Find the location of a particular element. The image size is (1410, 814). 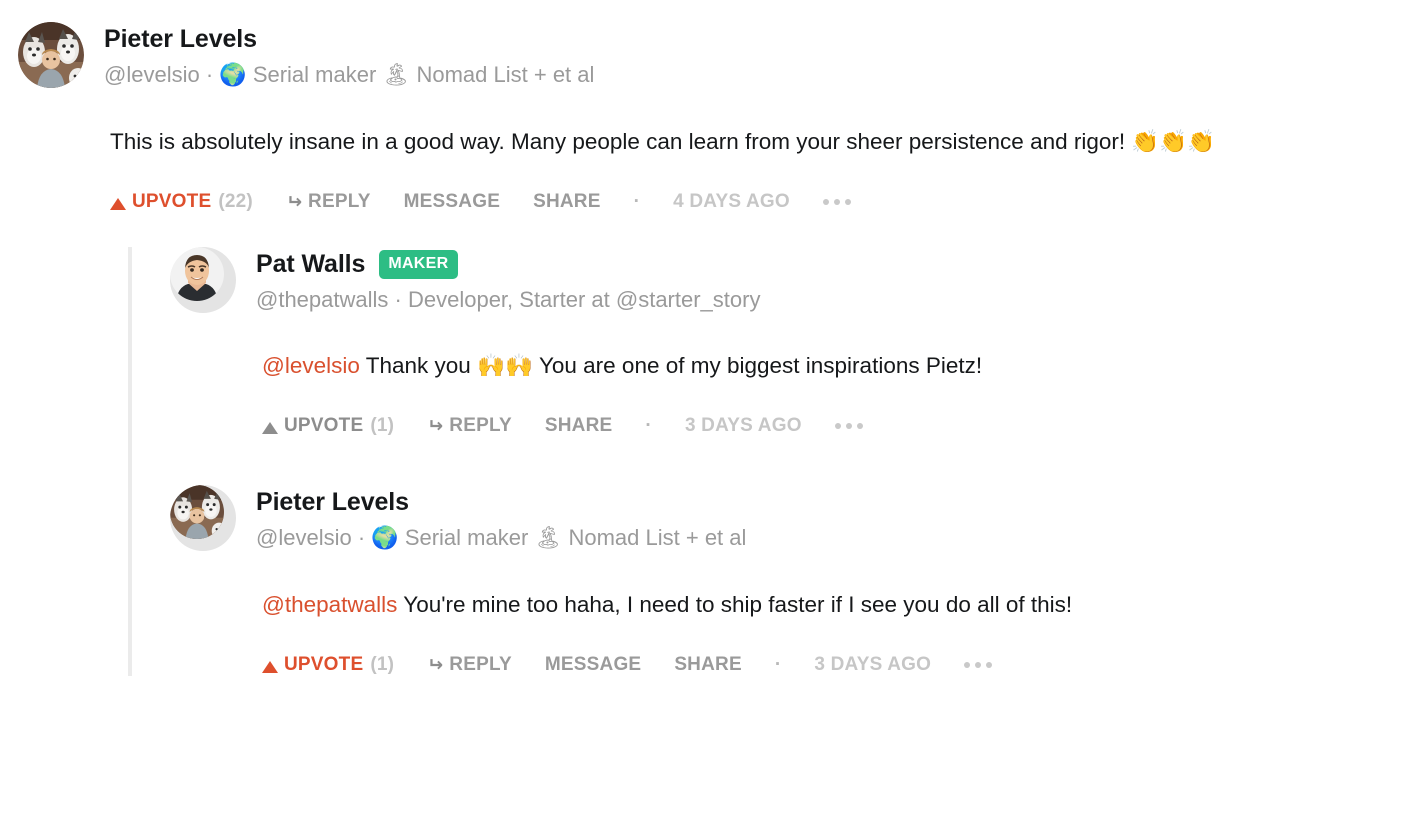

author-name: Pat Walls is located at coordinates (310, 264).